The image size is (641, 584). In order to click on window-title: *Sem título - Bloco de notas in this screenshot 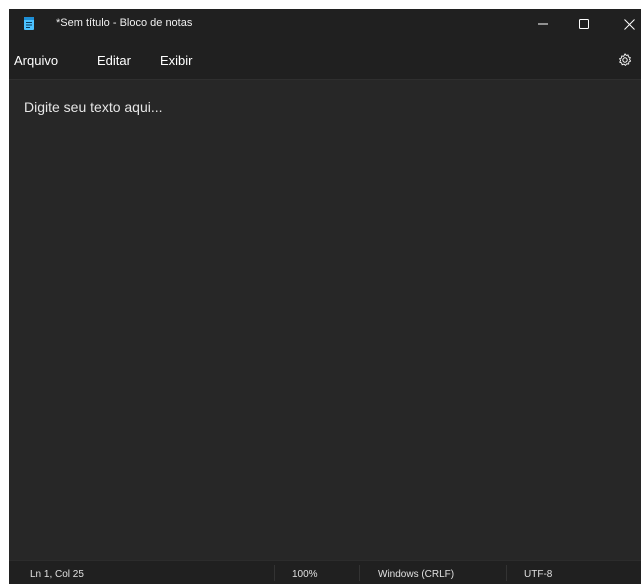, I will do `click(124, 23)`.